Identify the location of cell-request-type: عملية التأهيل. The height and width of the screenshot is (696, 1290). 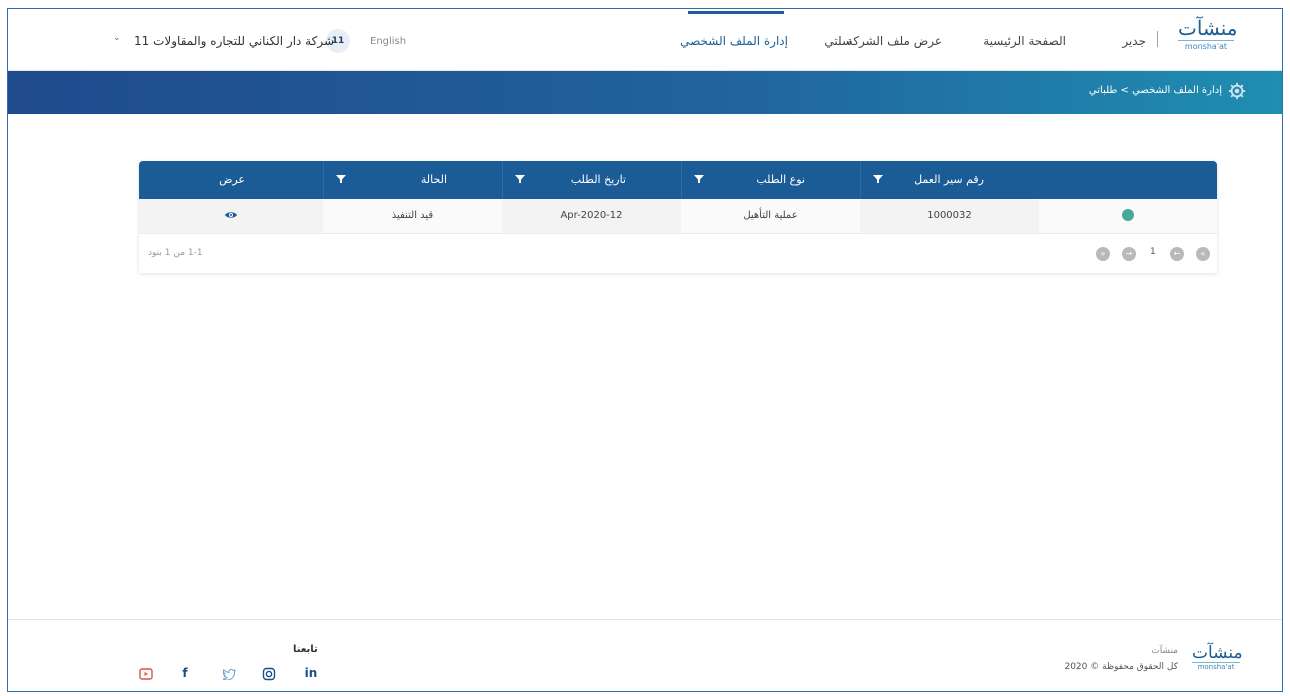
(770, 216).